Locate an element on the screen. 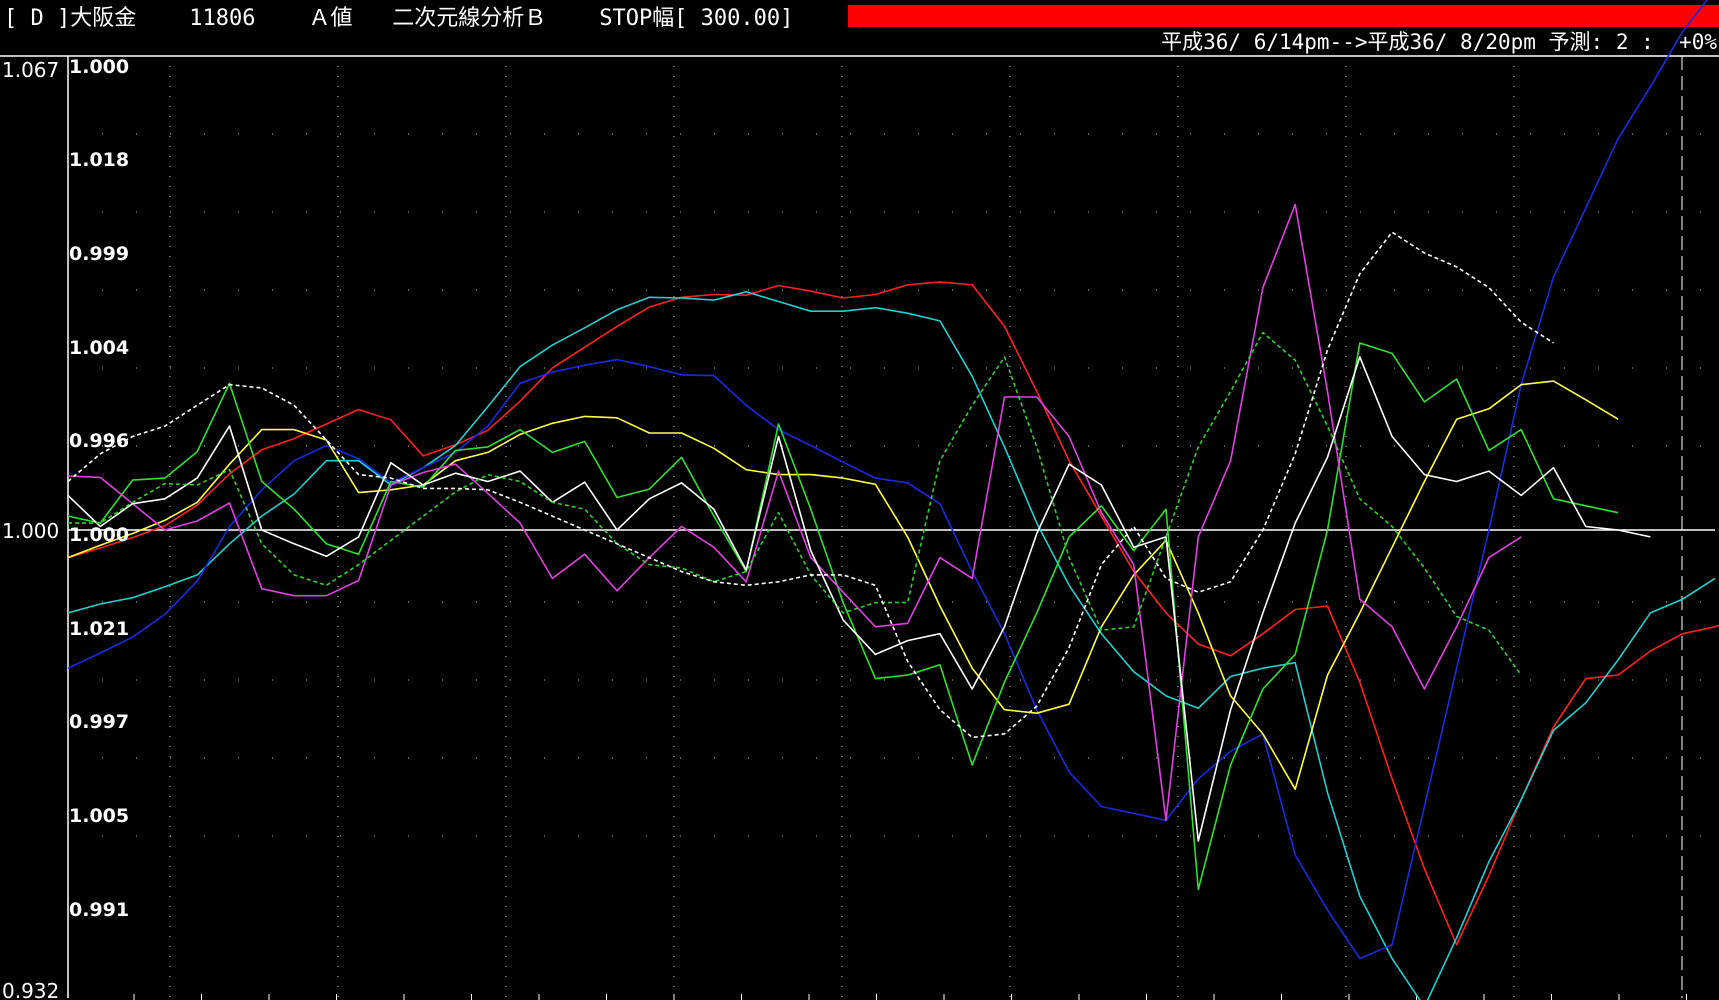 Image resolution: width=1719 pixels, height=1000 pixels. inner-tick-label: 1.021 is located at coordinates (99, 629).